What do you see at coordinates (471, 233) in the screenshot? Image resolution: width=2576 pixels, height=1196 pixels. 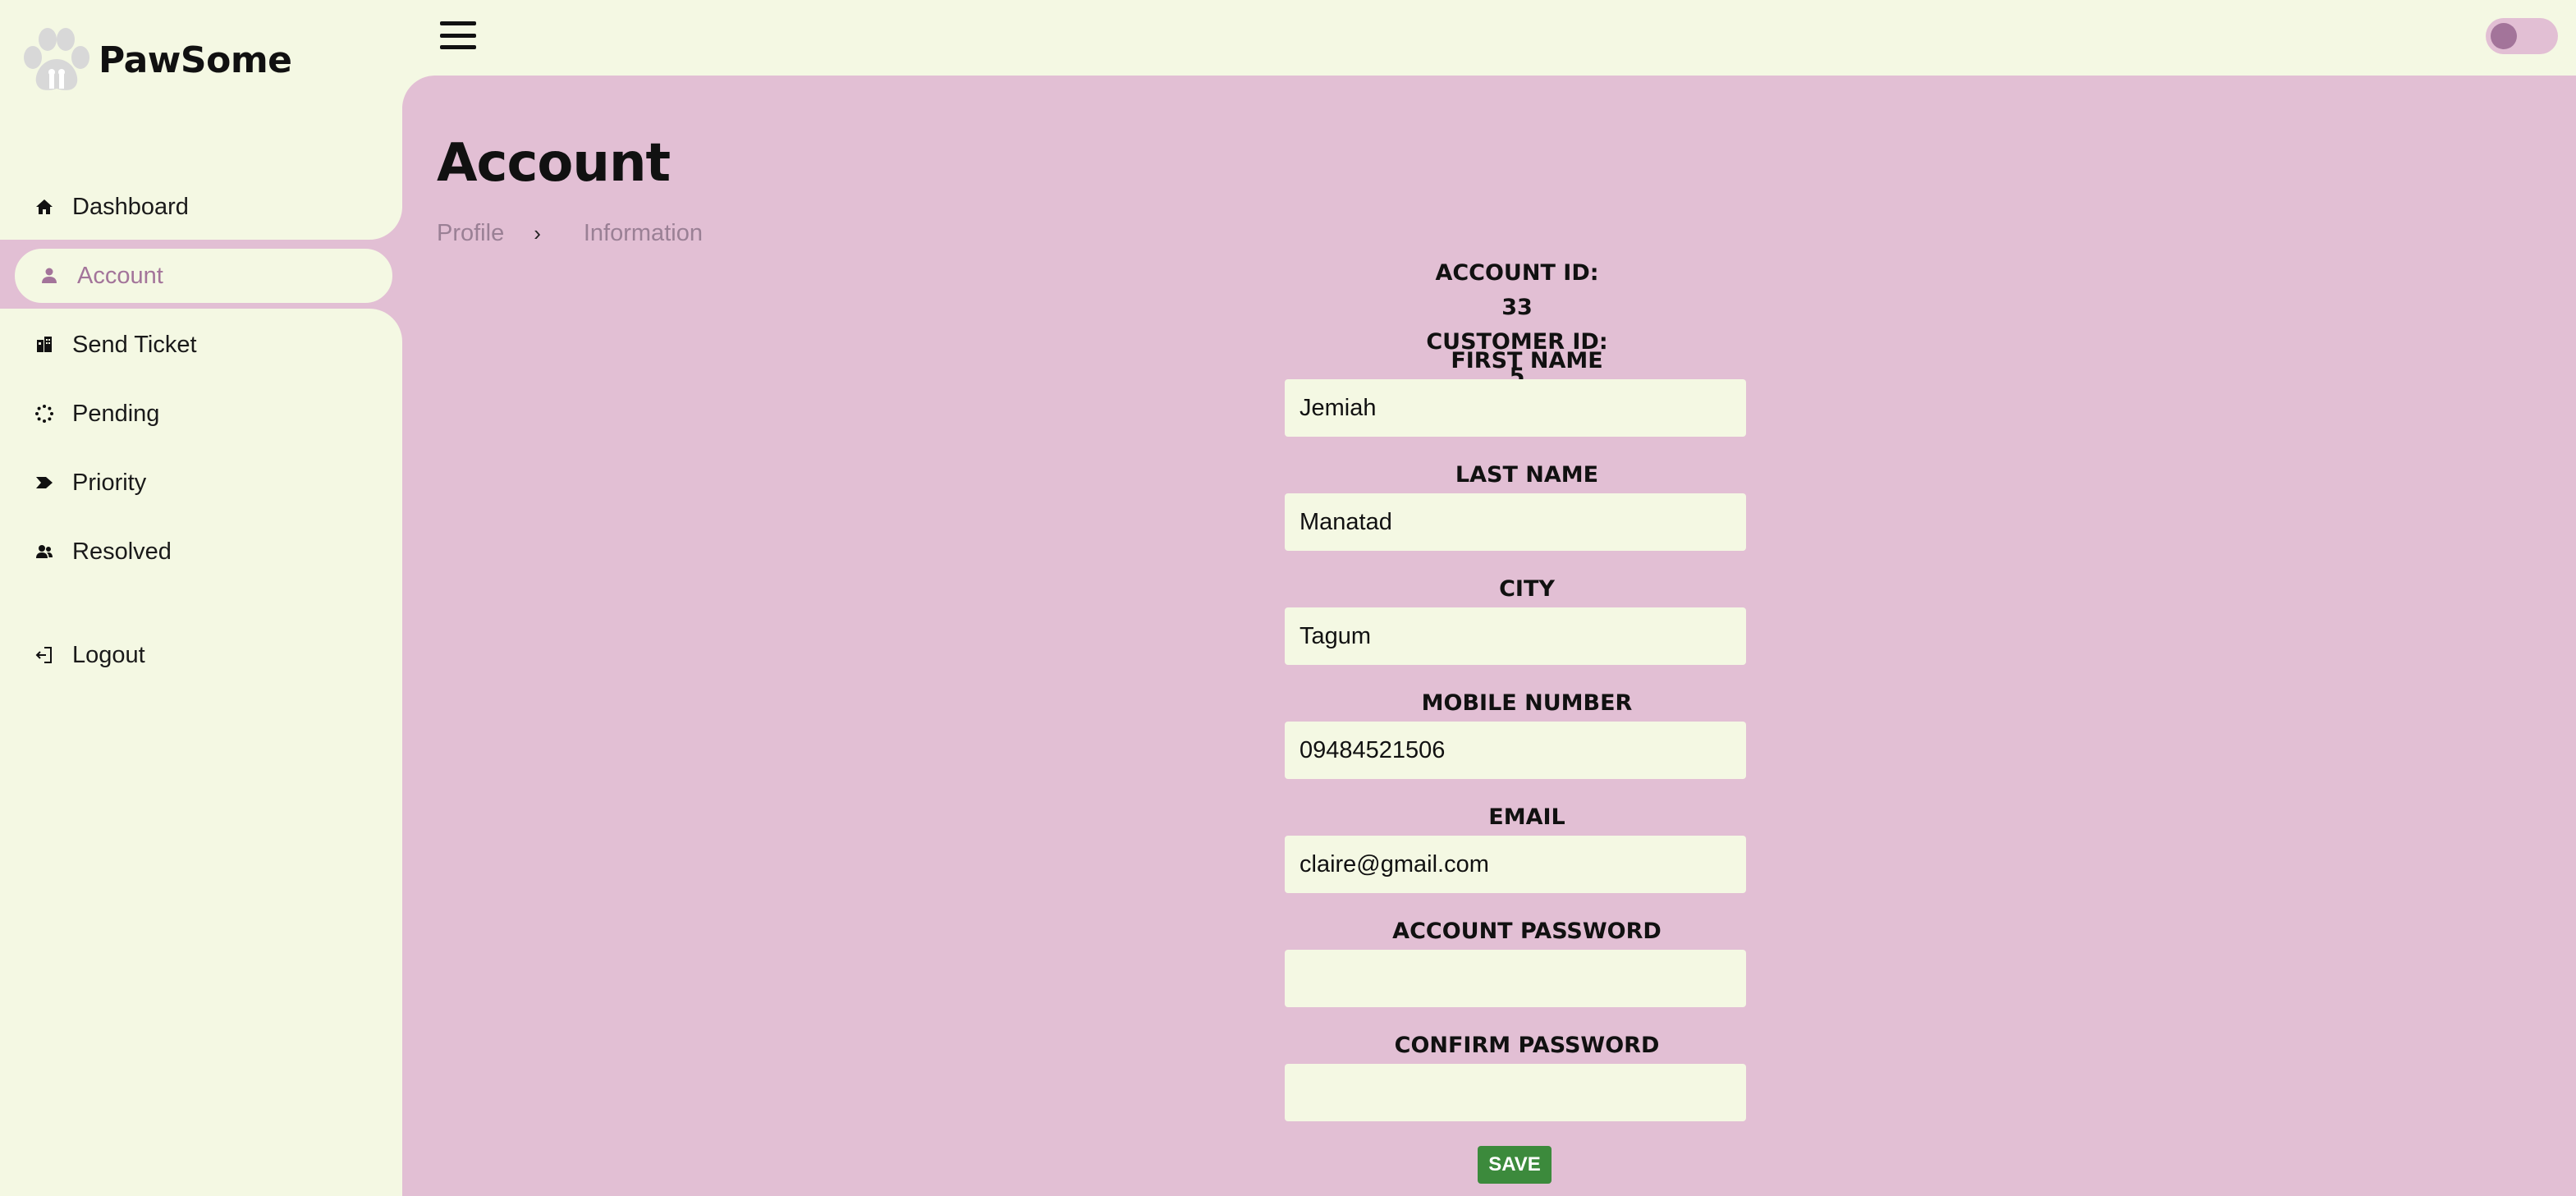 I see `breadcrumb-profile: Profile` at bounding box center [471, 233].